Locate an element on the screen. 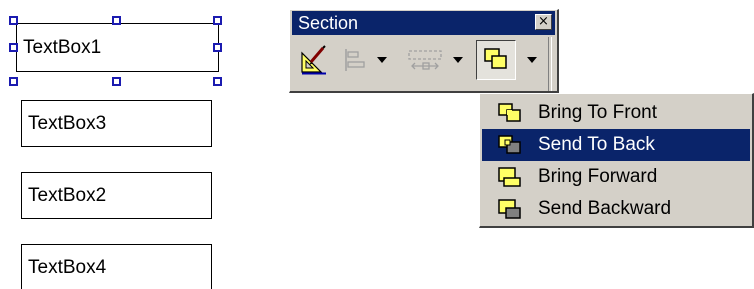  textbox-3: TextBox3 is located at coordinates (116, 123).